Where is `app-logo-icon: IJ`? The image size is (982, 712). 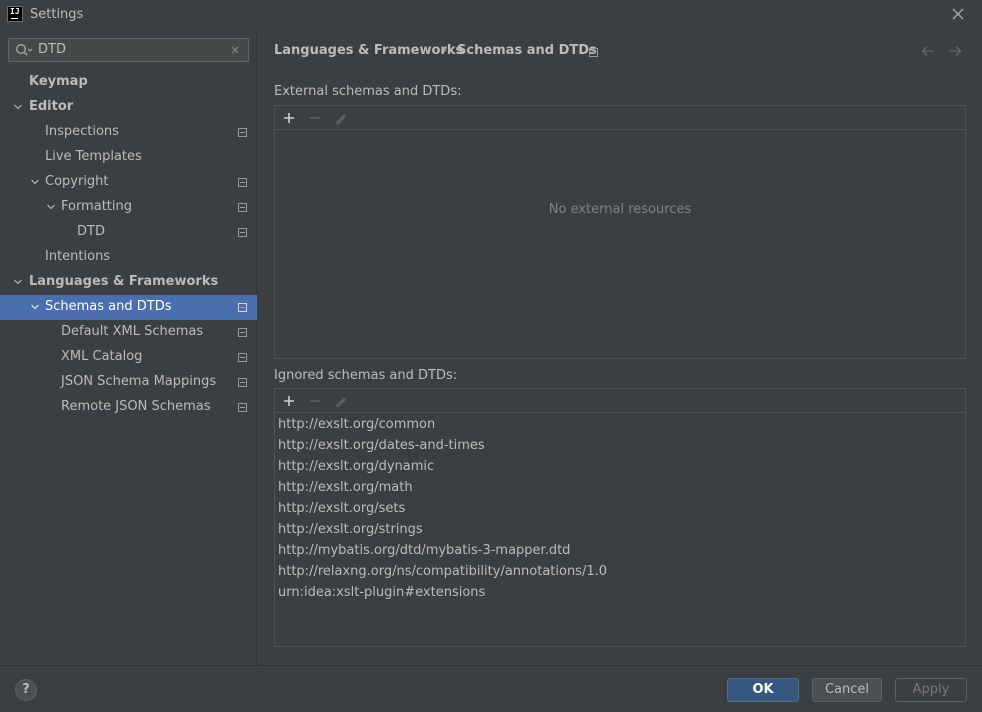 app-logo-icon: IJ is located at coordinates (15, 14).